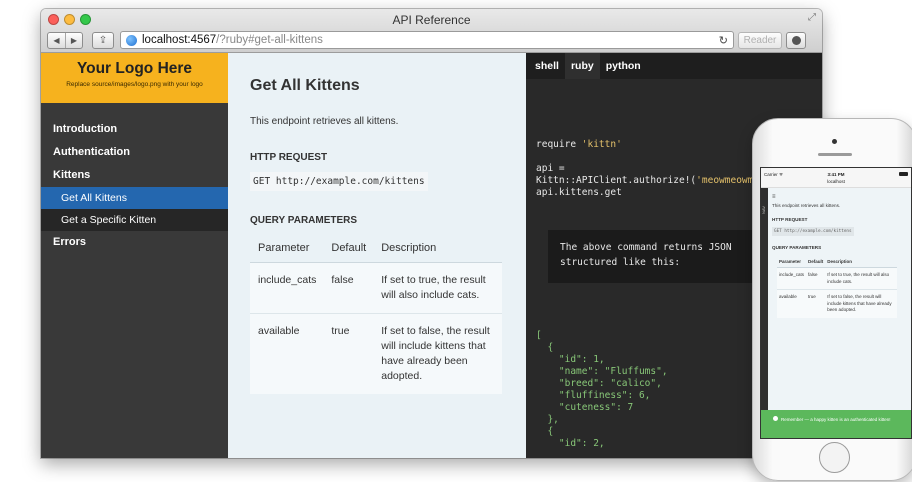 This screenshot has height=482, width=912. Describe the element at coordinates (775, 418) in the screenshot. I see `check-icon` at that location.